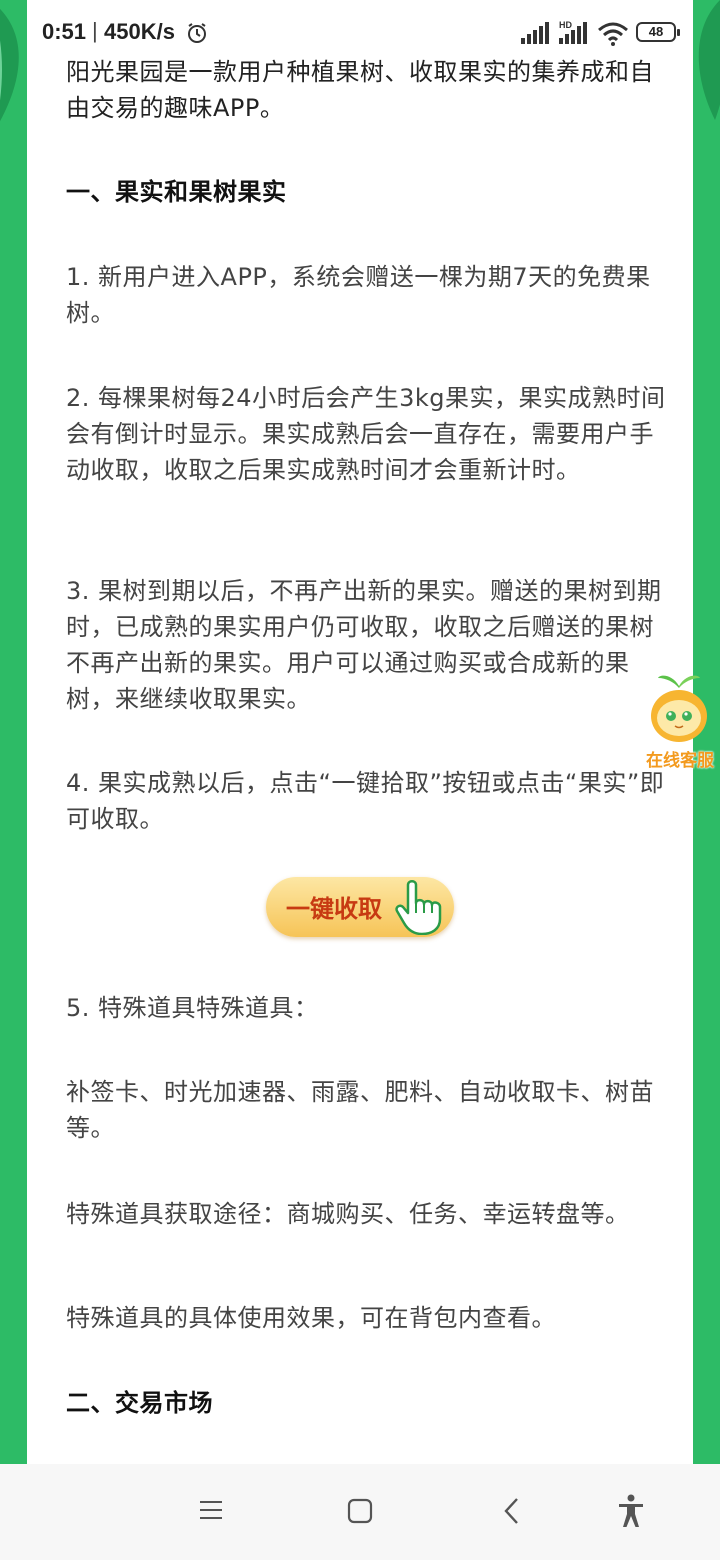 The width and height of the screenshot is (720, 1560). What do you see at coordinates (360, 90) in the screenshot?
I see `intro-paragraph: 阳光果园是一款用户种植果树、收取果实的集养成和自由交易的趣味APP。` at bounding box center [360, 90].